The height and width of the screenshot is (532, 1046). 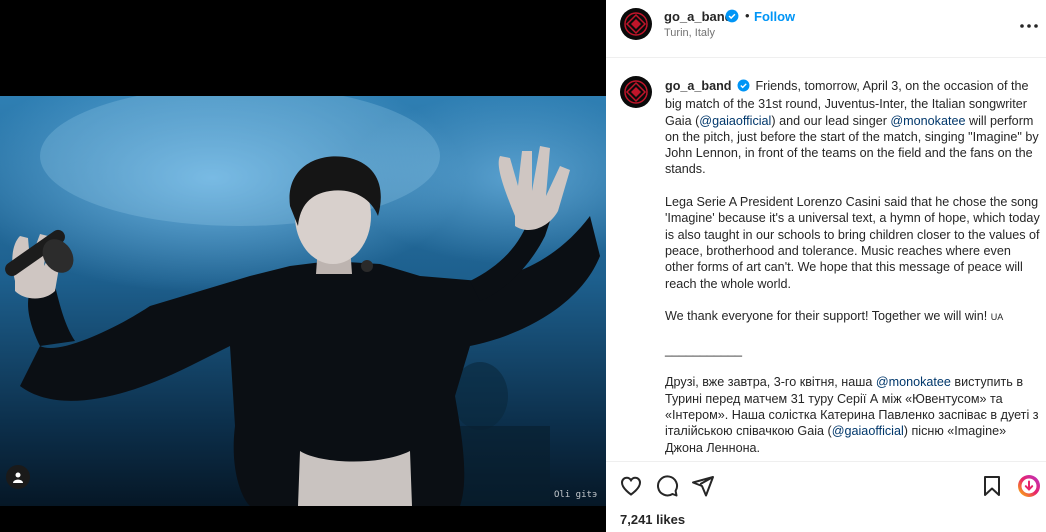 What do you see at coordinates (698, 86) in the screenshot?
I see `caption-username: go_a_band` at bounding box center [698, 86].